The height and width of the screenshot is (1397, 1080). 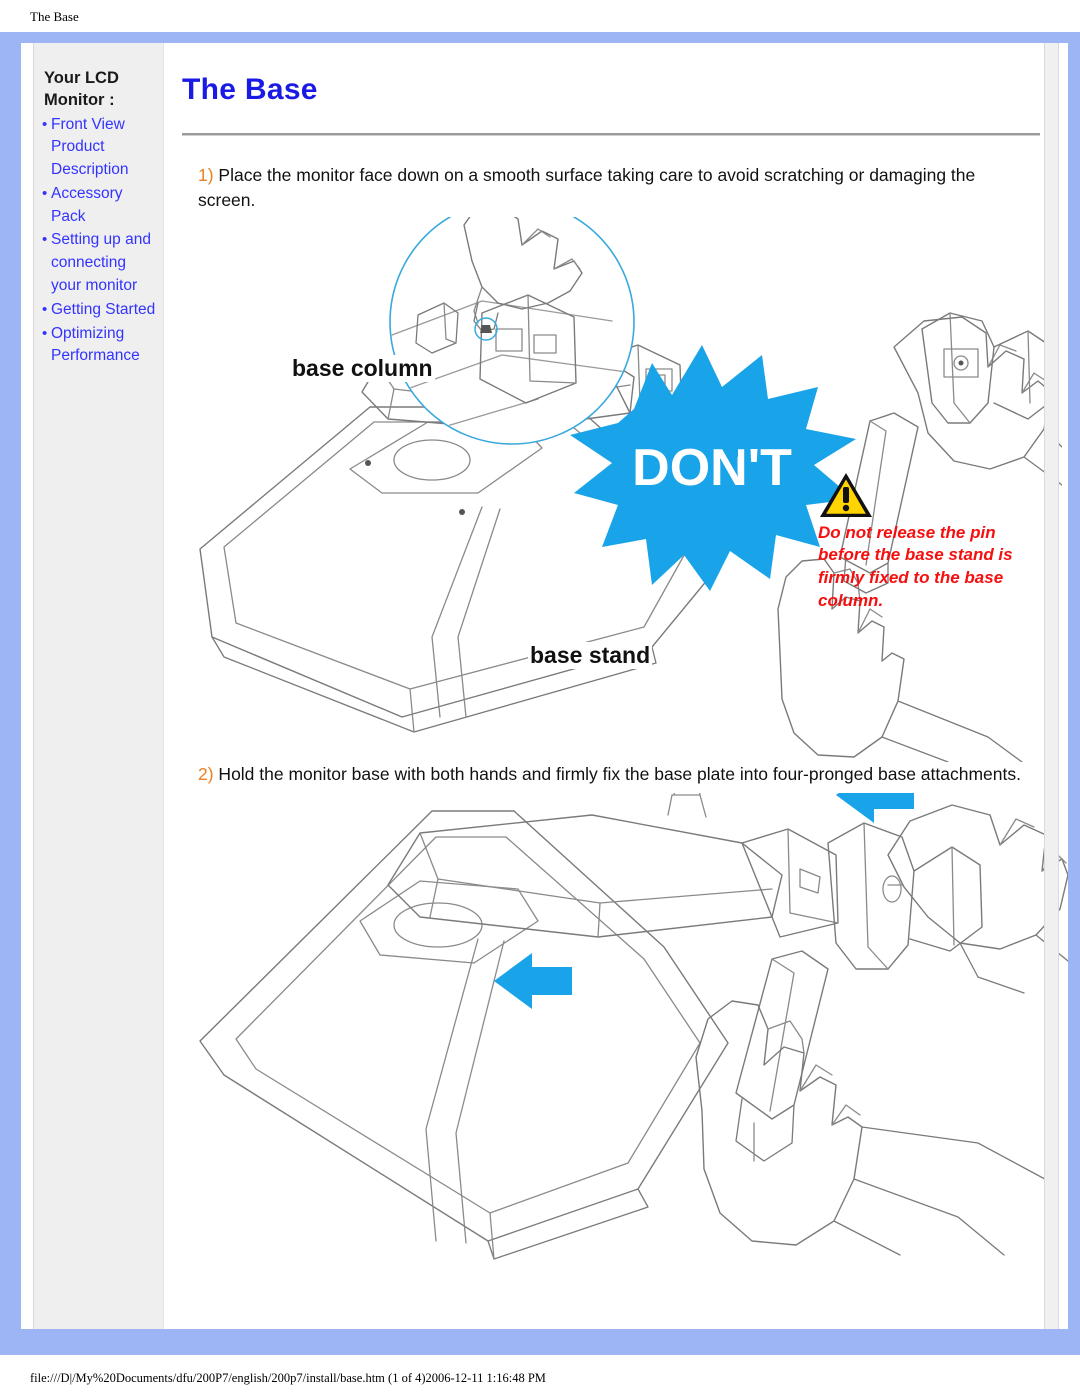 I want to click on sidebar-item-label: Setting up and connecting your monitor, so click(x=101, y=262).